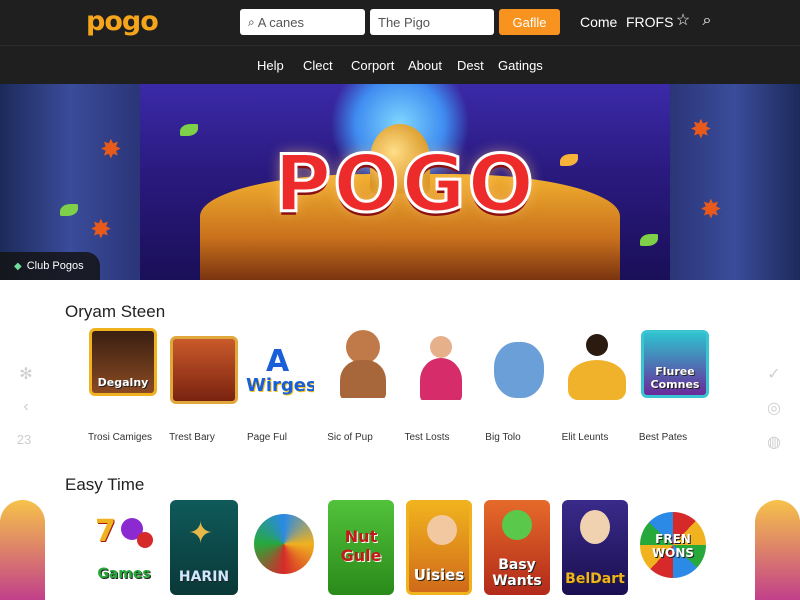  I want to click on game-tile: Degalny, so click(123, 362).